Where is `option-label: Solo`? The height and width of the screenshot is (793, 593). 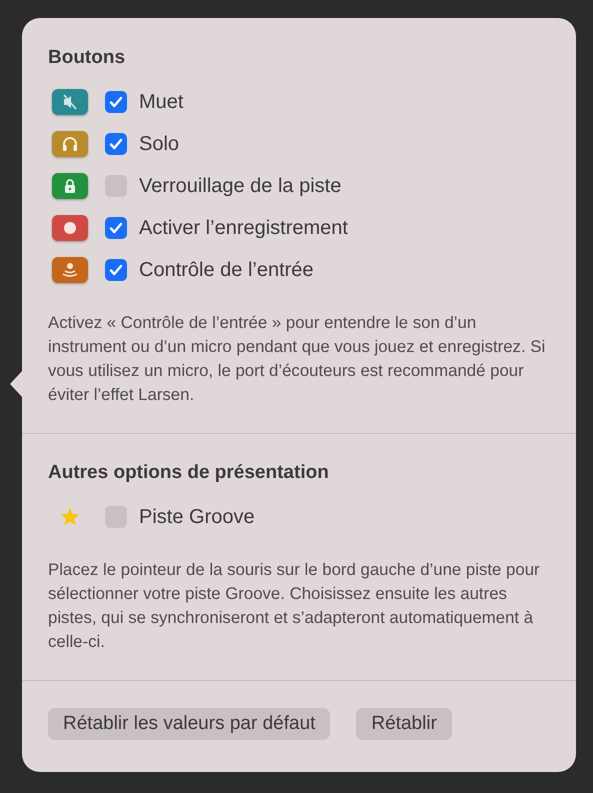 option-label: Solo is located at coordinates (159, 144).